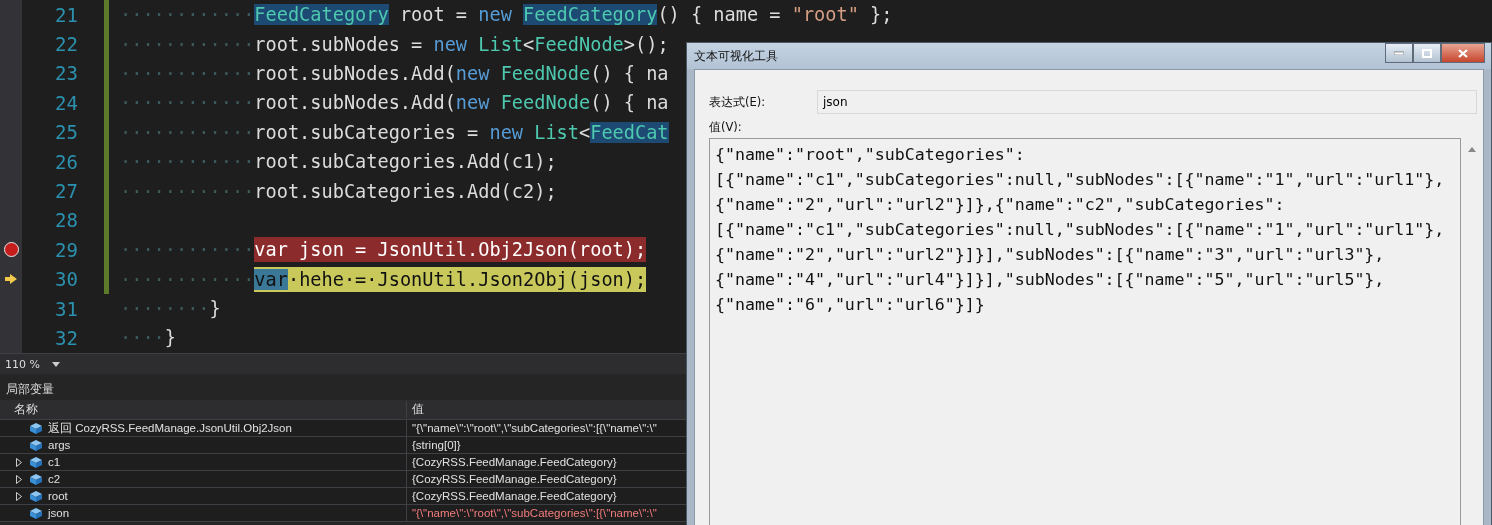 The width and height of the screenshot is (1492, 525). I want to click on line-number: 30, so click(66, 279).